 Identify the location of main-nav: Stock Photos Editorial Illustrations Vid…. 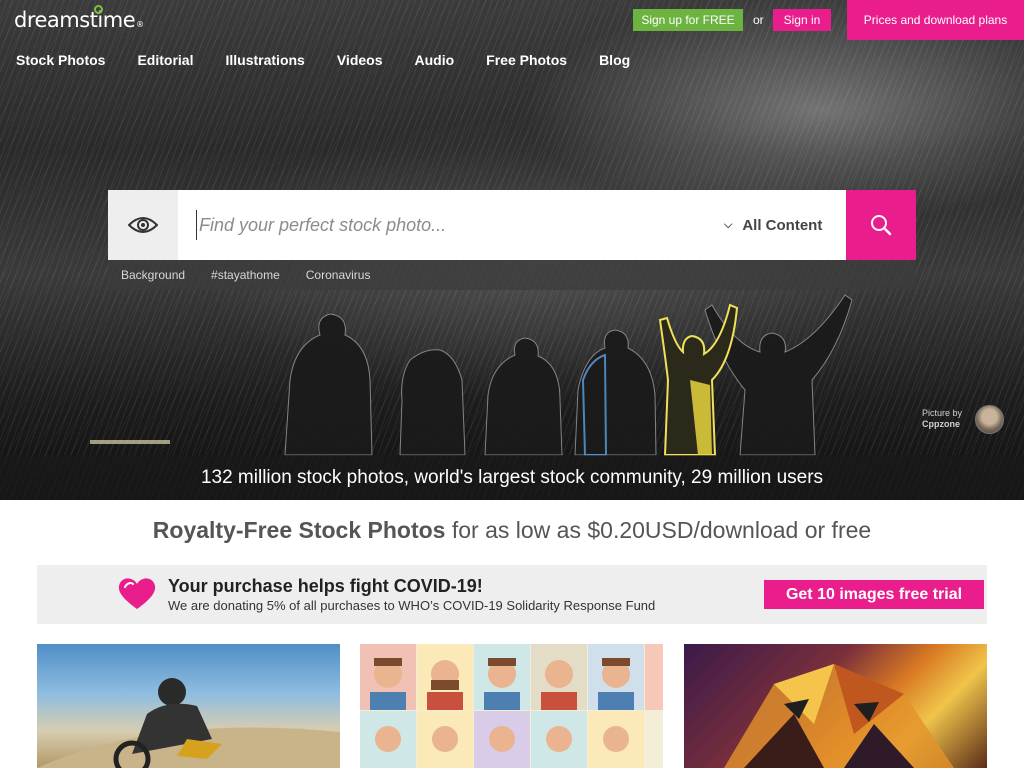
(315, 60).